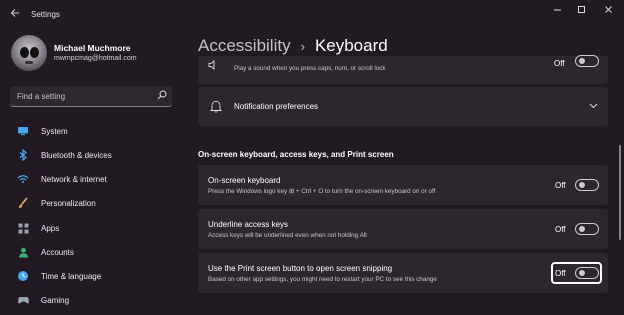 The width and height of the screenshot is (624, 315). What do you see at coordinates (312, 16) in the screenshot?
I see `title-bar: Settings` at bounding box center [312, 16].